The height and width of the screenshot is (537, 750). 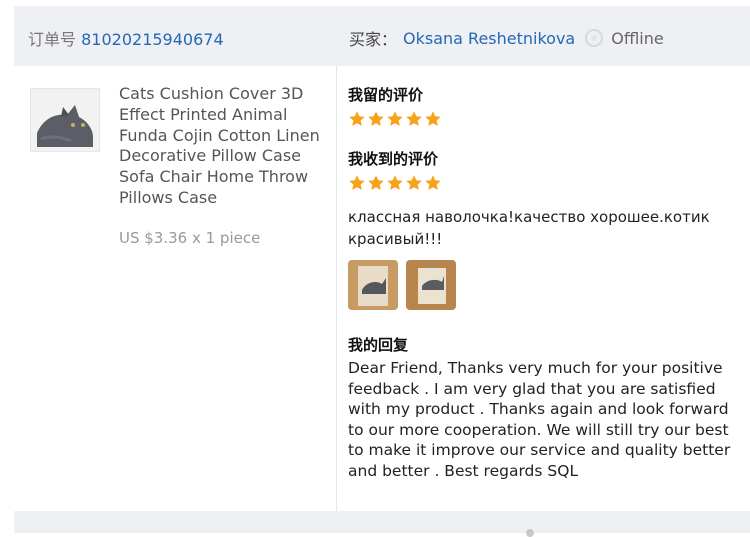 I want to click on cat-pillow-image, so click(x=65, y=120).